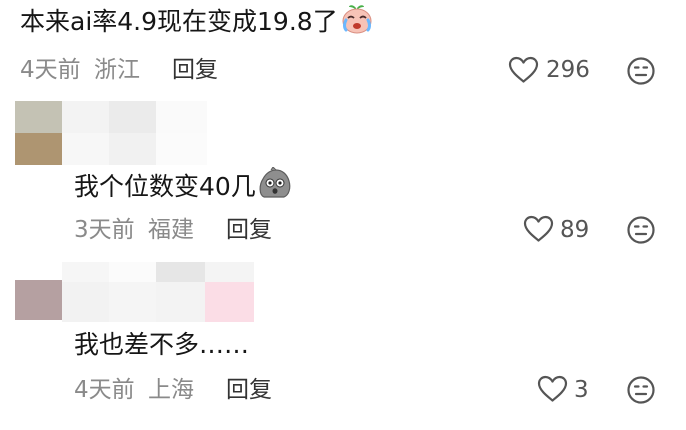 The width and height of the screenshot is (686, 430). Describe the element at coordinates (357, 22) in the screenshot. I see `crying-face-emoji` at that location.